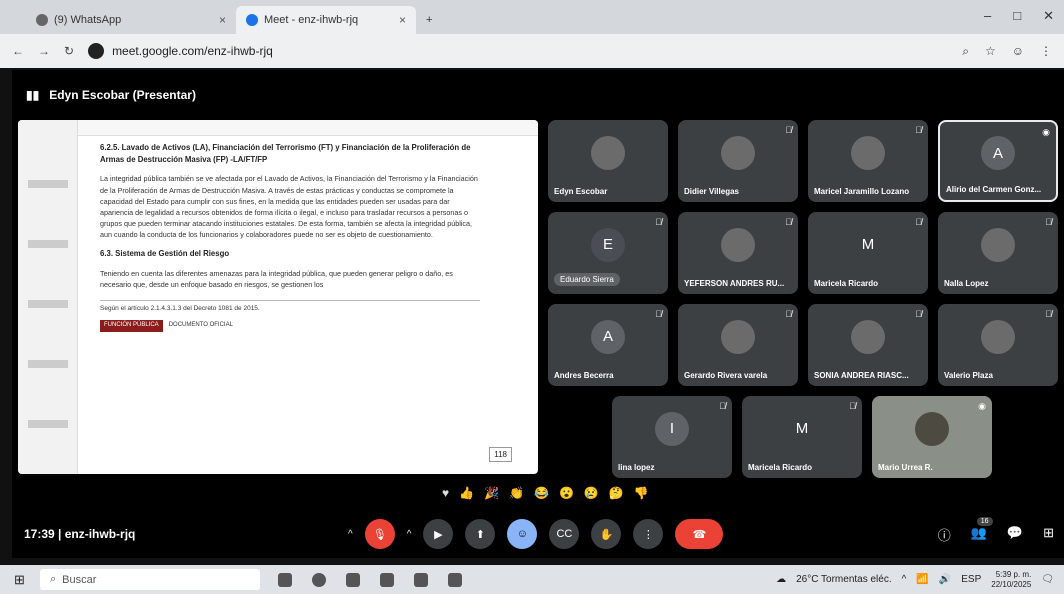  Describe the element at coordinates (699, 534) in the screenshot. I see `leave-call-button: ☎` at that location.